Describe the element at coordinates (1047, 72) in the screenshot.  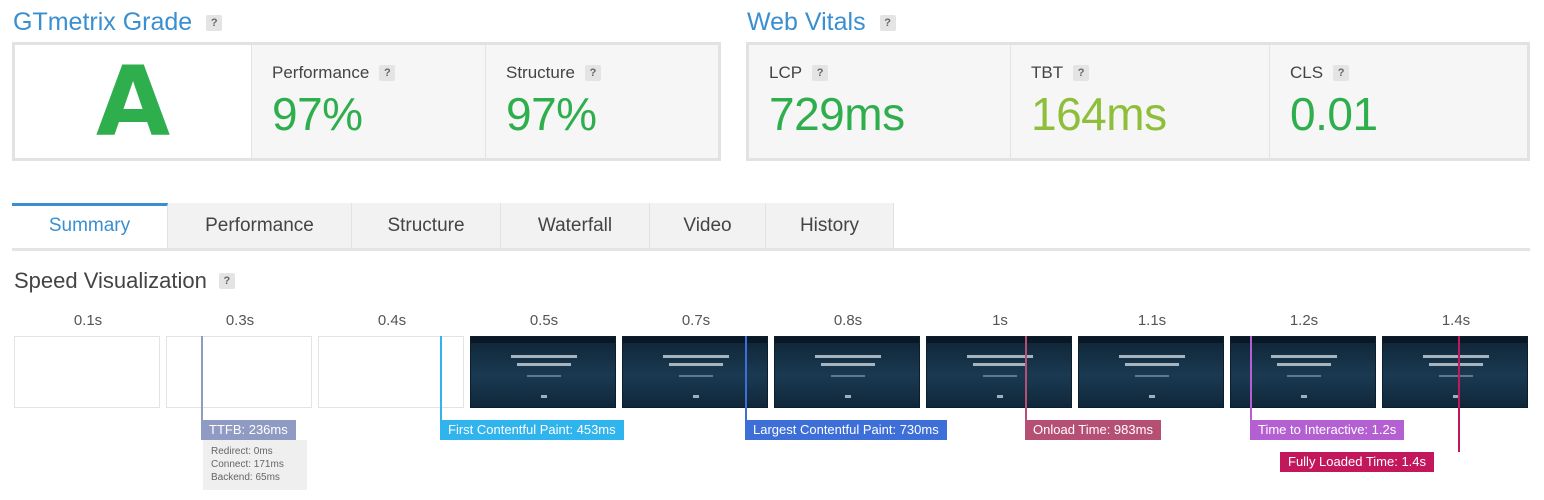
I see `tbt-label: TBT` at that location.